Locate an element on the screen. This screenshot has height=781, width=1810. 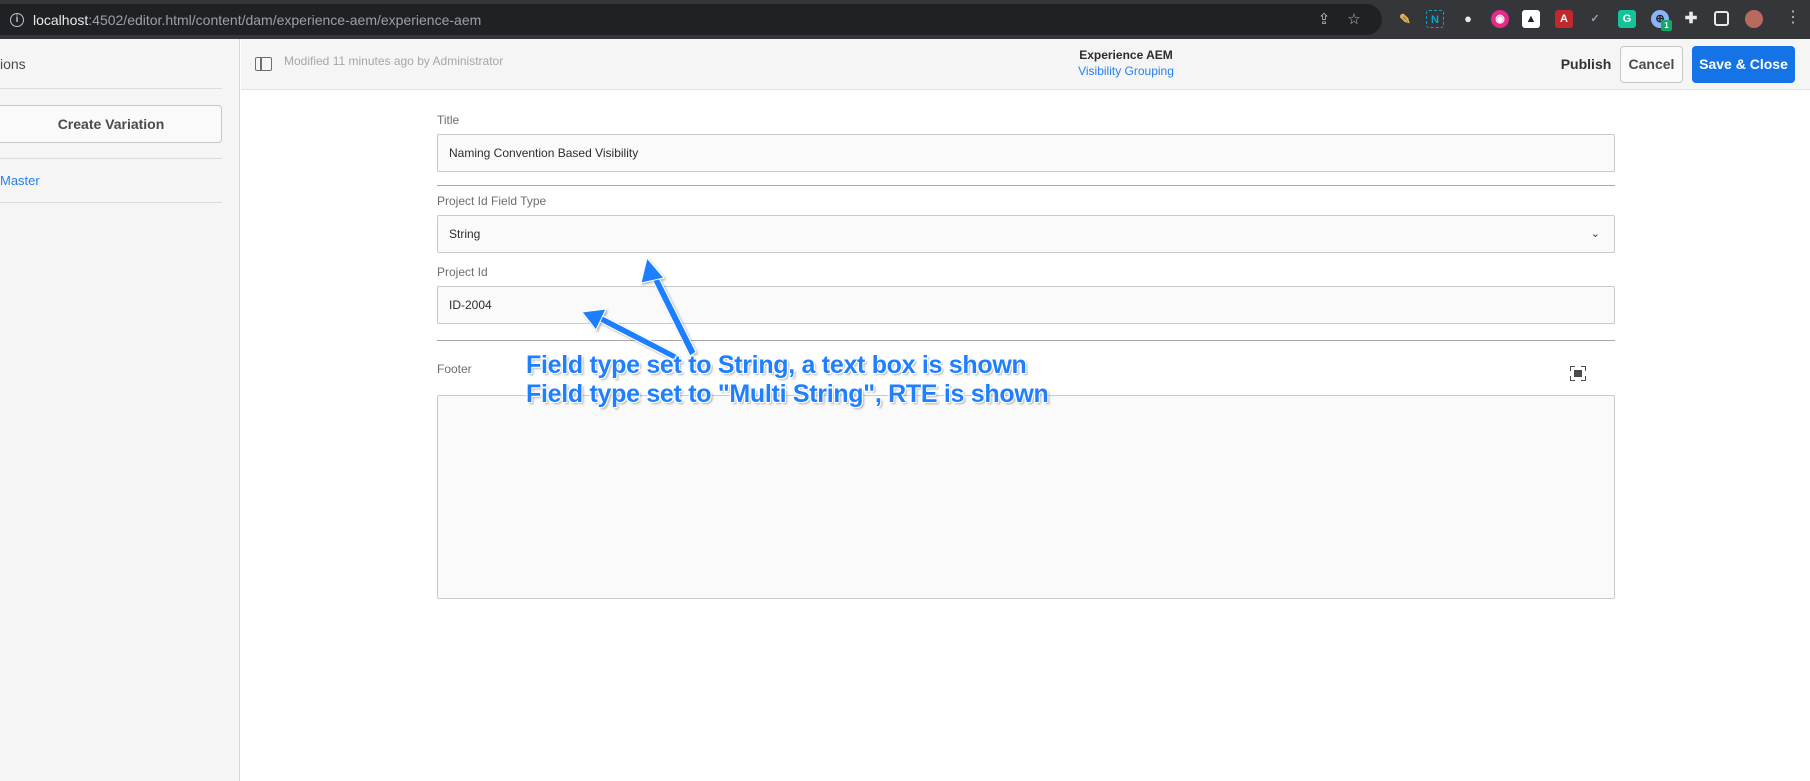
share-icon: ⇪ is located at coordinates (1324, 20).